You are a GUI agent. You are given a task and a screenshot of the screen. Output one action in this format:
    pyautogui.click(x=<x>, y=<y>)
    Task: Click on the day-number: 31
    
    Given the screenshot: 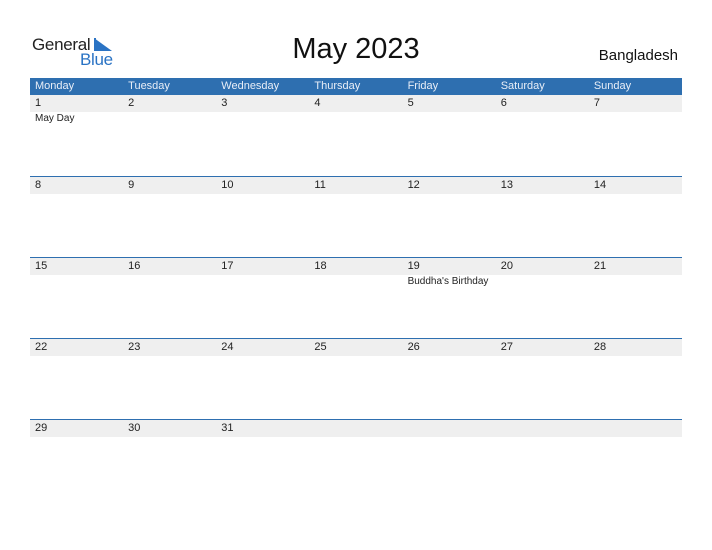 What is the action you would take?
    pyautogui.click(x=227, y=428)
    